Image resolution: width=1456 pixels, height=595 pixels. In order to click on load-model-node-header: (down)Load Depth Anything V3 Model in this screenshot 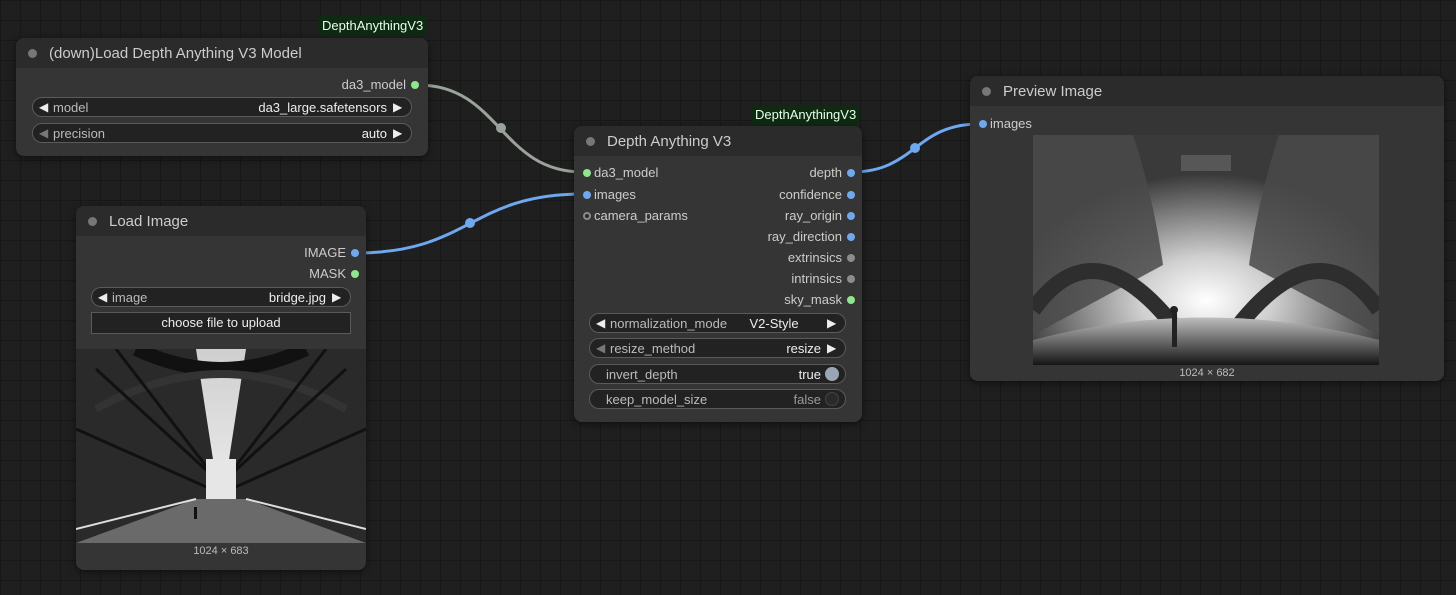, I will do `click(222, 53)`.